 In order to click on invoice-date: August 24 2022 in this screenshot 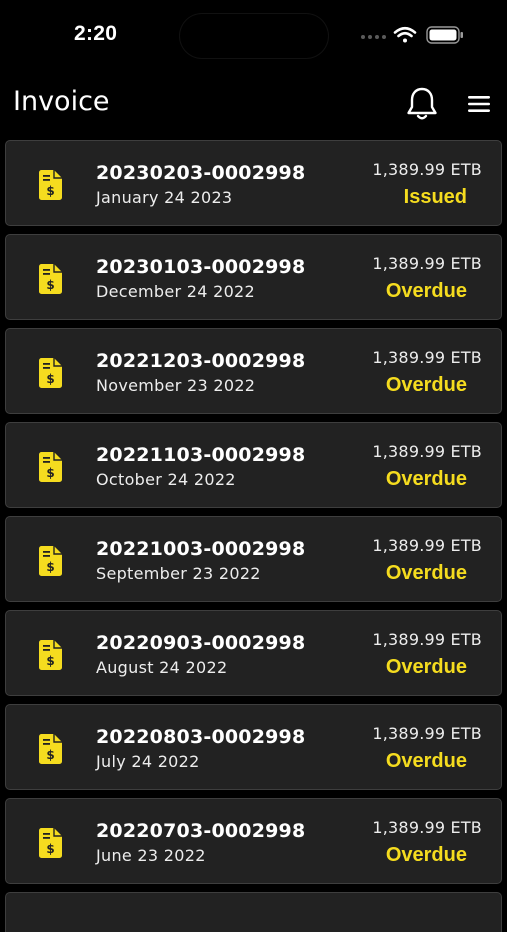, I will do `click(162, 667)`.